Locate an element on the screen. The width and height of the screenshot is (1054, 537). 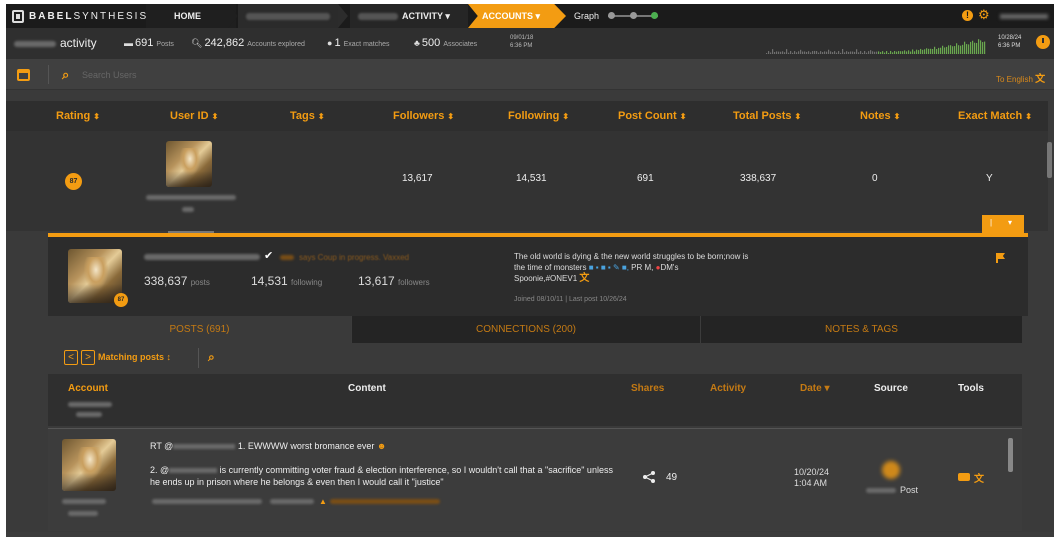
range-end-date: 10/28/24 6:36 PM is located at coordinates (1009, 42).